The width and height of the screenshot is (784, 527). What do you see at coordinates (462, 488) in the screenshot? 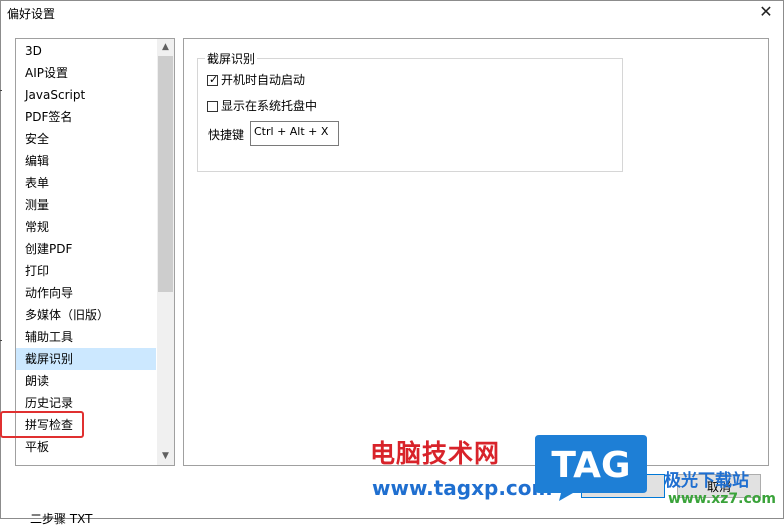
I see `watermark-url: www.tagxp.com` at bounding box center [462, 488].